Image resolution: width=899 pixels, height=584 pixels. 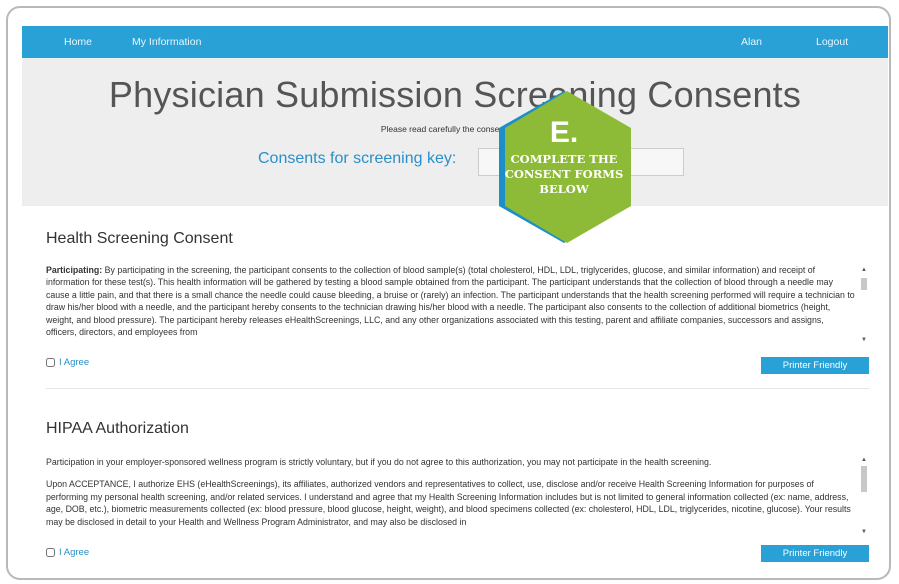 What do you see at coordinates (74, 270) in the screenshot?
I see `health-consent-lead: Participating:` at bounding box center [74, 270].